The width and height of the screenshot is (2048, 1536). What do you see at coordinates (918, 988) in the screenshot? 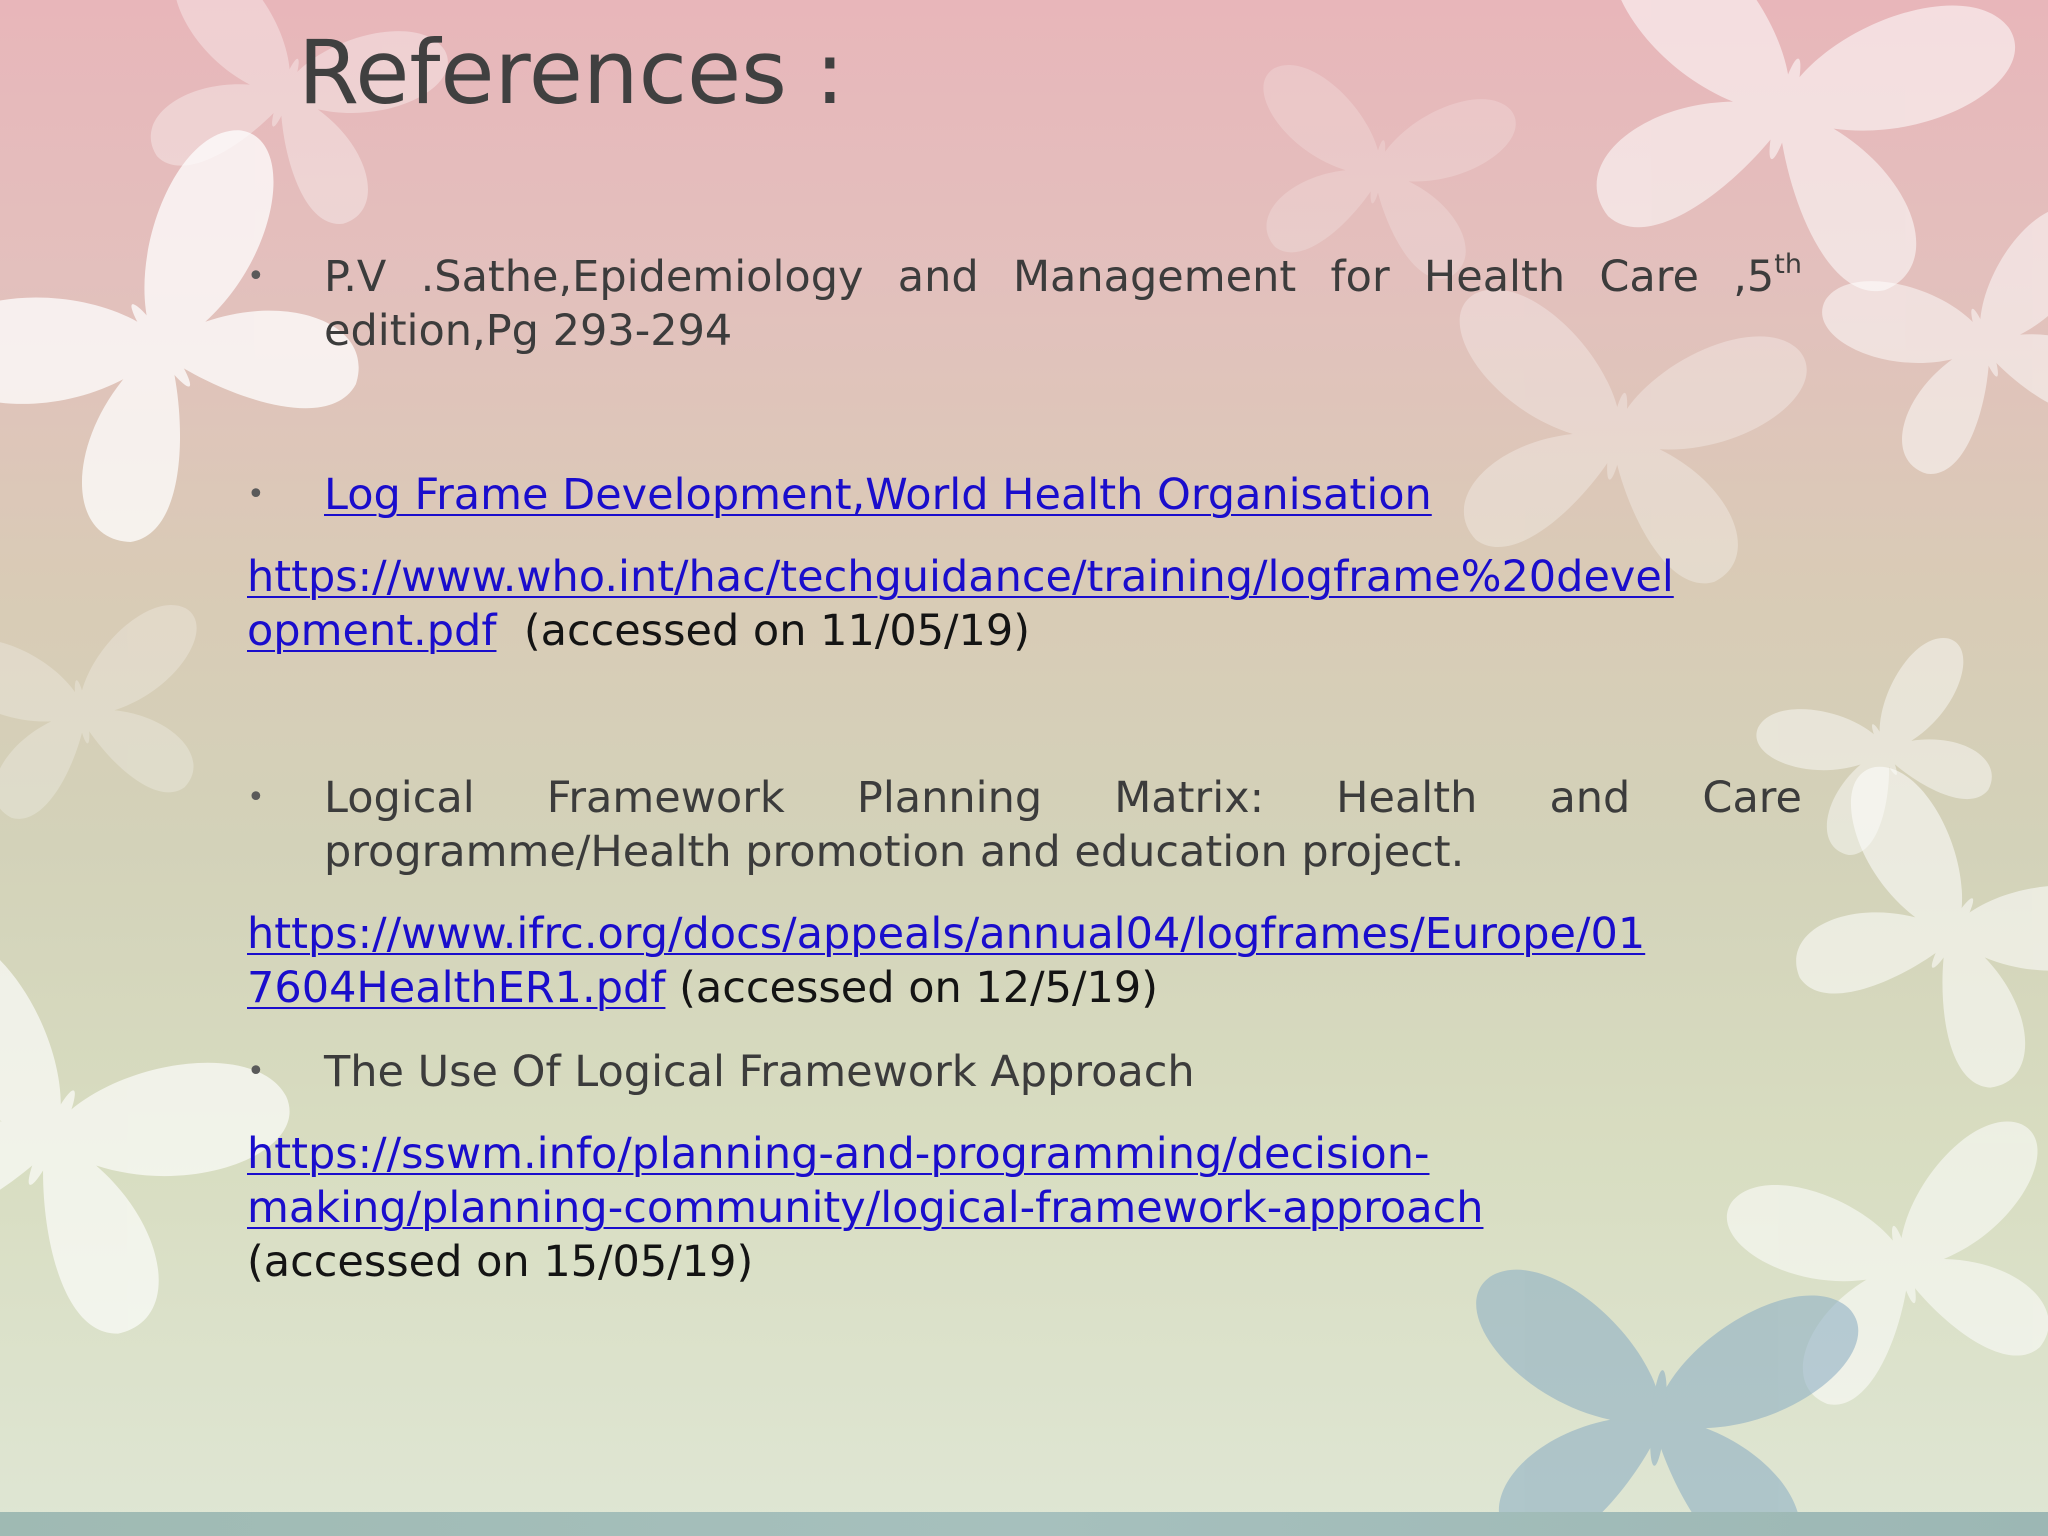
I see `accessed-date: (accessed on 12/5/19)` at bounding box center [918, 988].